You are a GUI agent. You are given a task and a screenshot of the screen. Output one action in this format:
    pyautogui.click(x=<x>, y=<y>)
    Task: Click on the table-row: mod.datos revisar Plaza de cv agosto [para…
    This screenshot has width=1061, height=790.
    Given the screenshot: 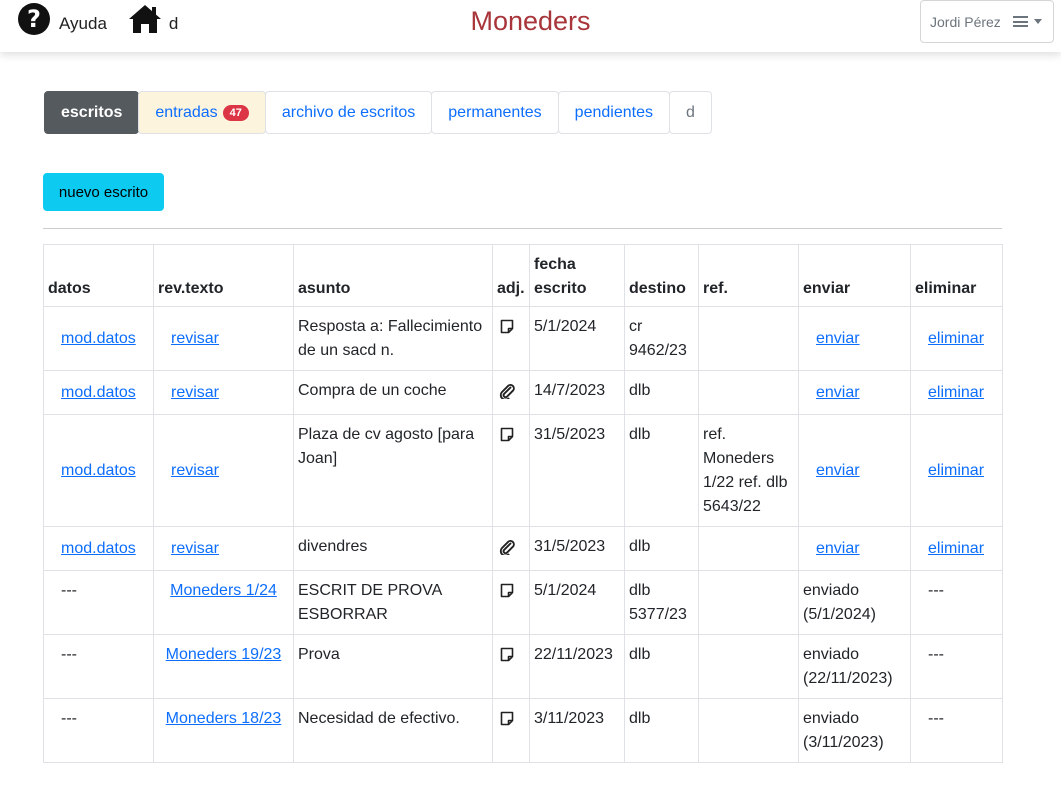 What is the action you would take?
    pyautogui.click(x=523, y=470)
    